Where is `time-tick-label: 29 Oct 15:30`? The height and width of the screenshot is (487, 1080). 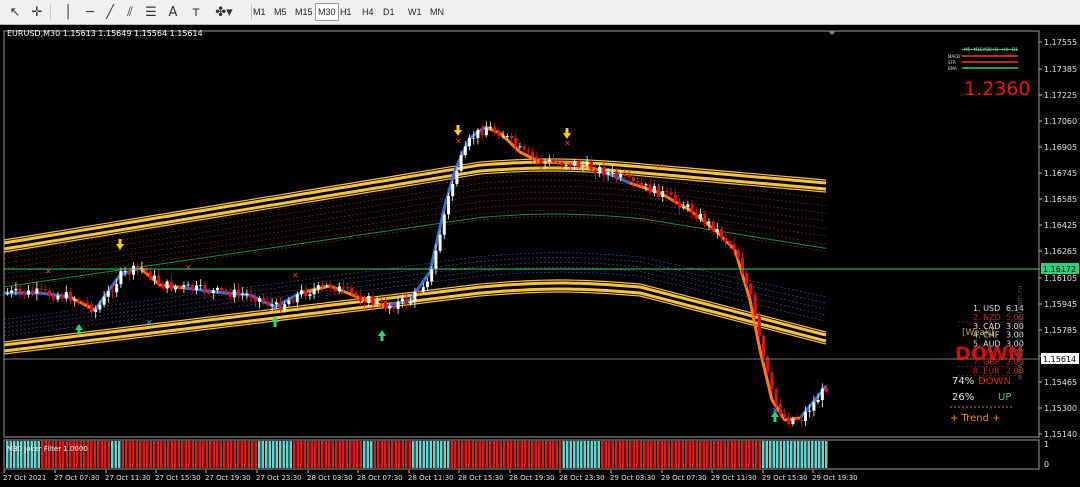
time-tick-label: 29 Oct 15:30 is located at coordinates (785, 478).